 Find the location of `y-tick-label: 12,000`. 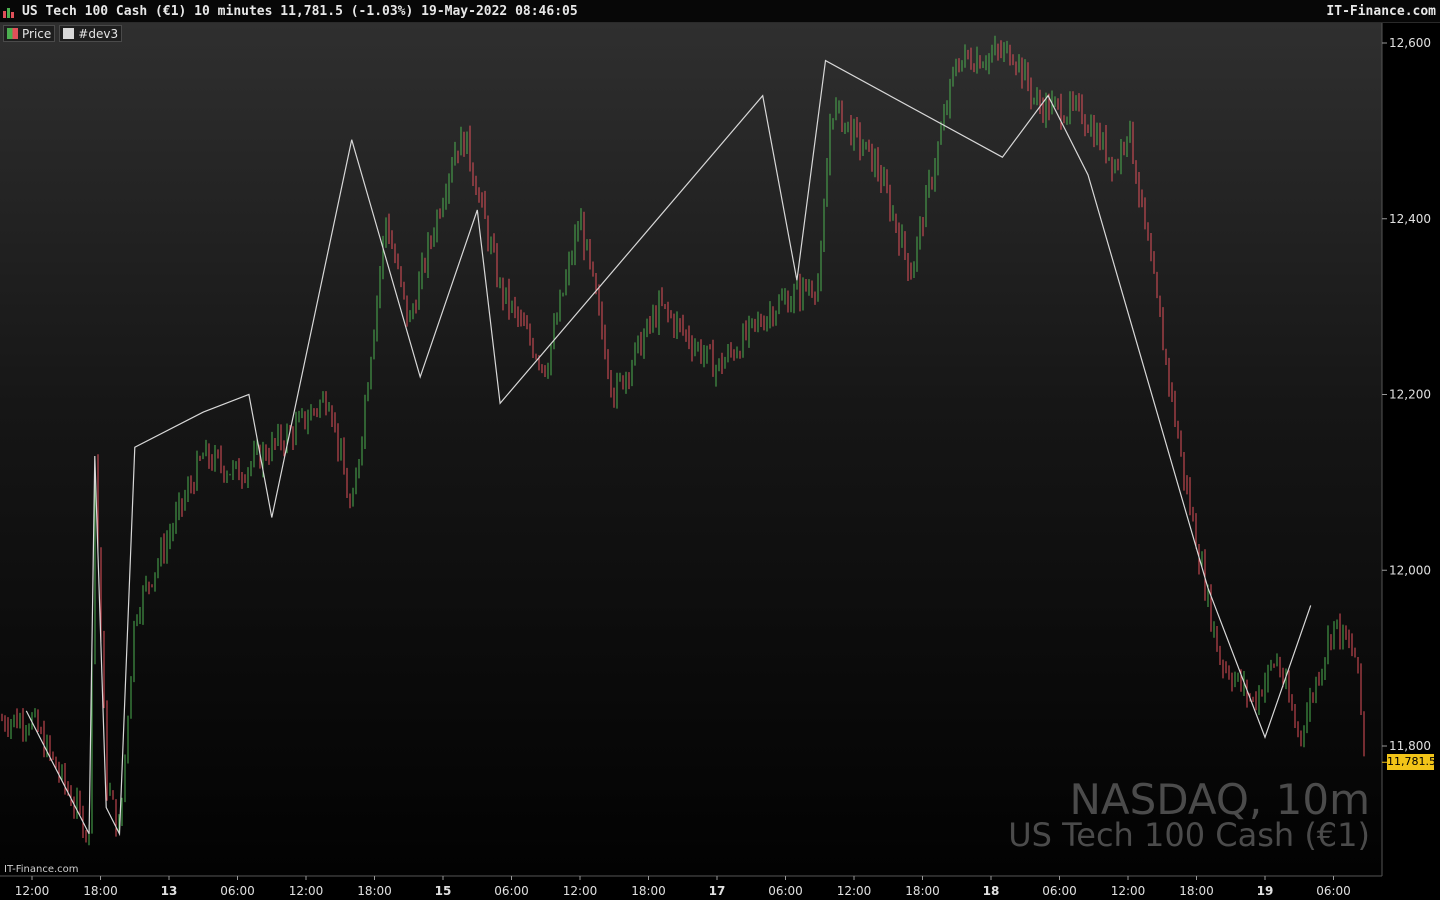

y-tick-label: 12,000 is located at coordinates (1410, 570).